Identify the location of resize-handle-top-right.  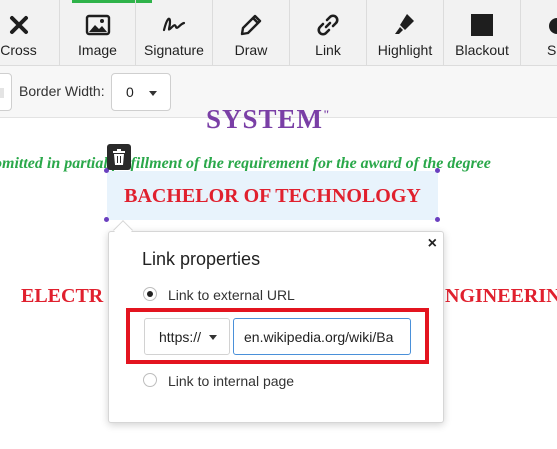
(437, 170).